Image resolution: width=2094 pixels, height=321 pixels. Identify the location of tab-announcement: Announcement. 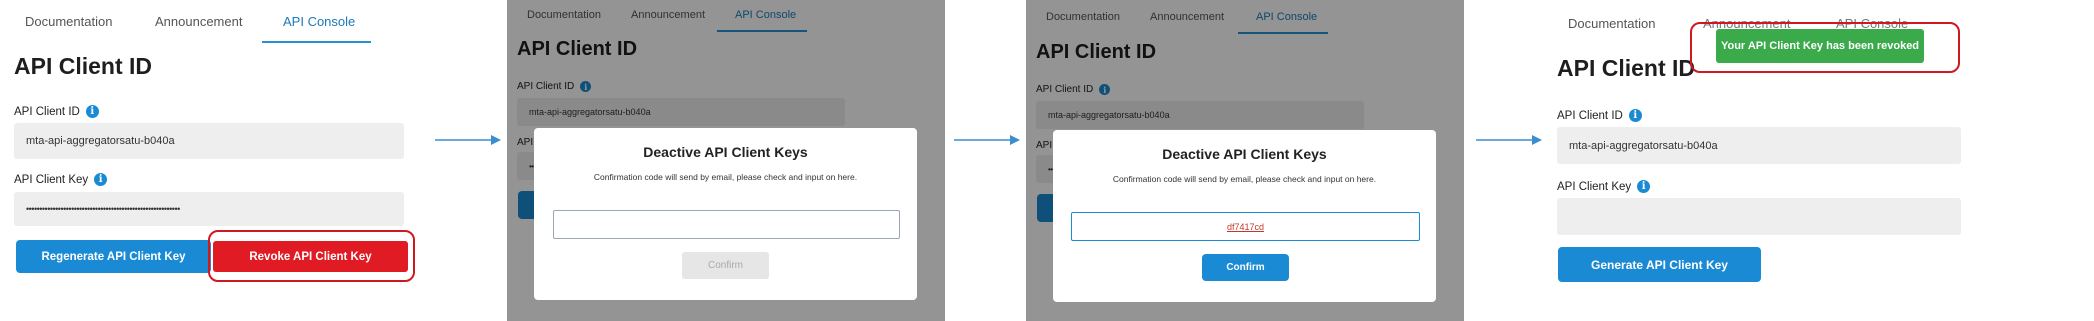
(198, 21).